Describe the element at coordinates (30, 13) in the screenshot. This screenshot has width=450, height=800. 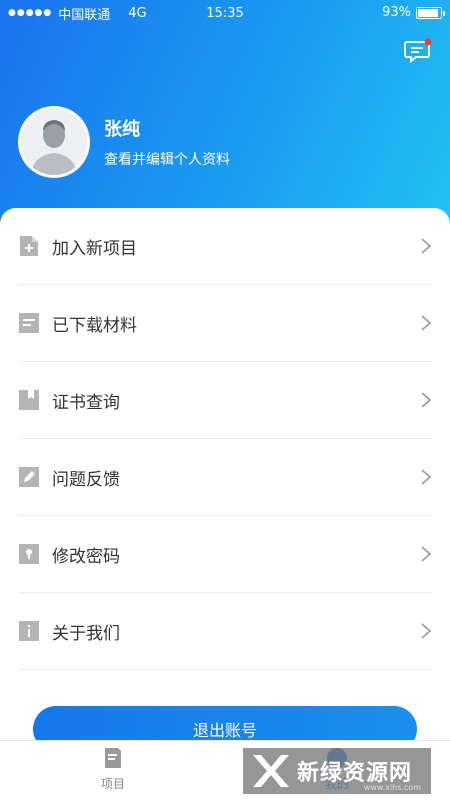
I see `signal-strength: ●●●●●` at that location.